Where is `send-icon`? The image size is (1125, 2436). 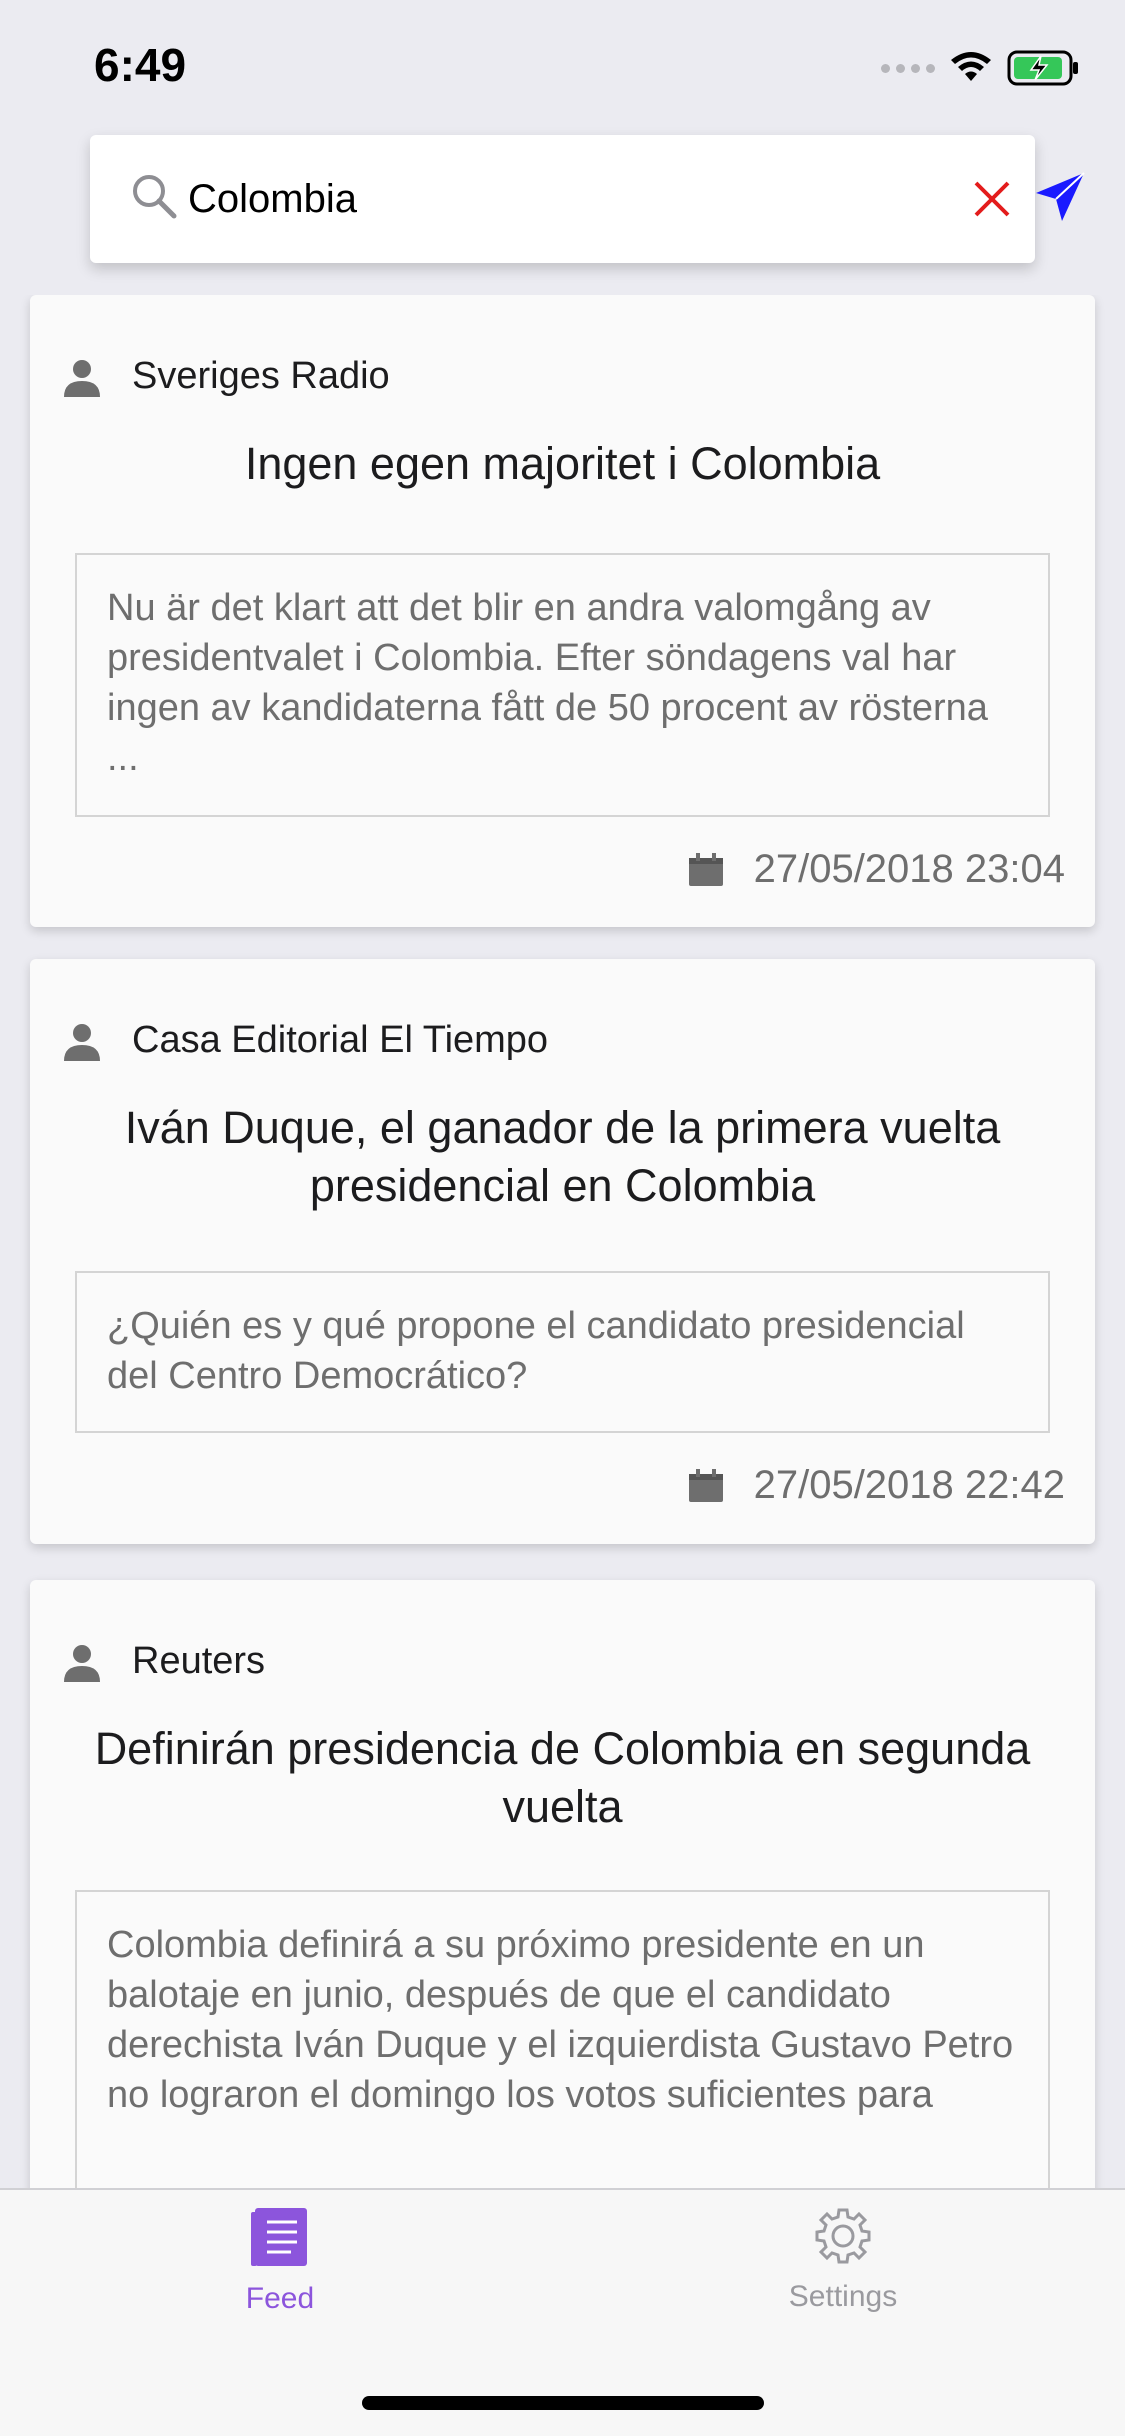
send-icon is located at coordinates (1060, 197).